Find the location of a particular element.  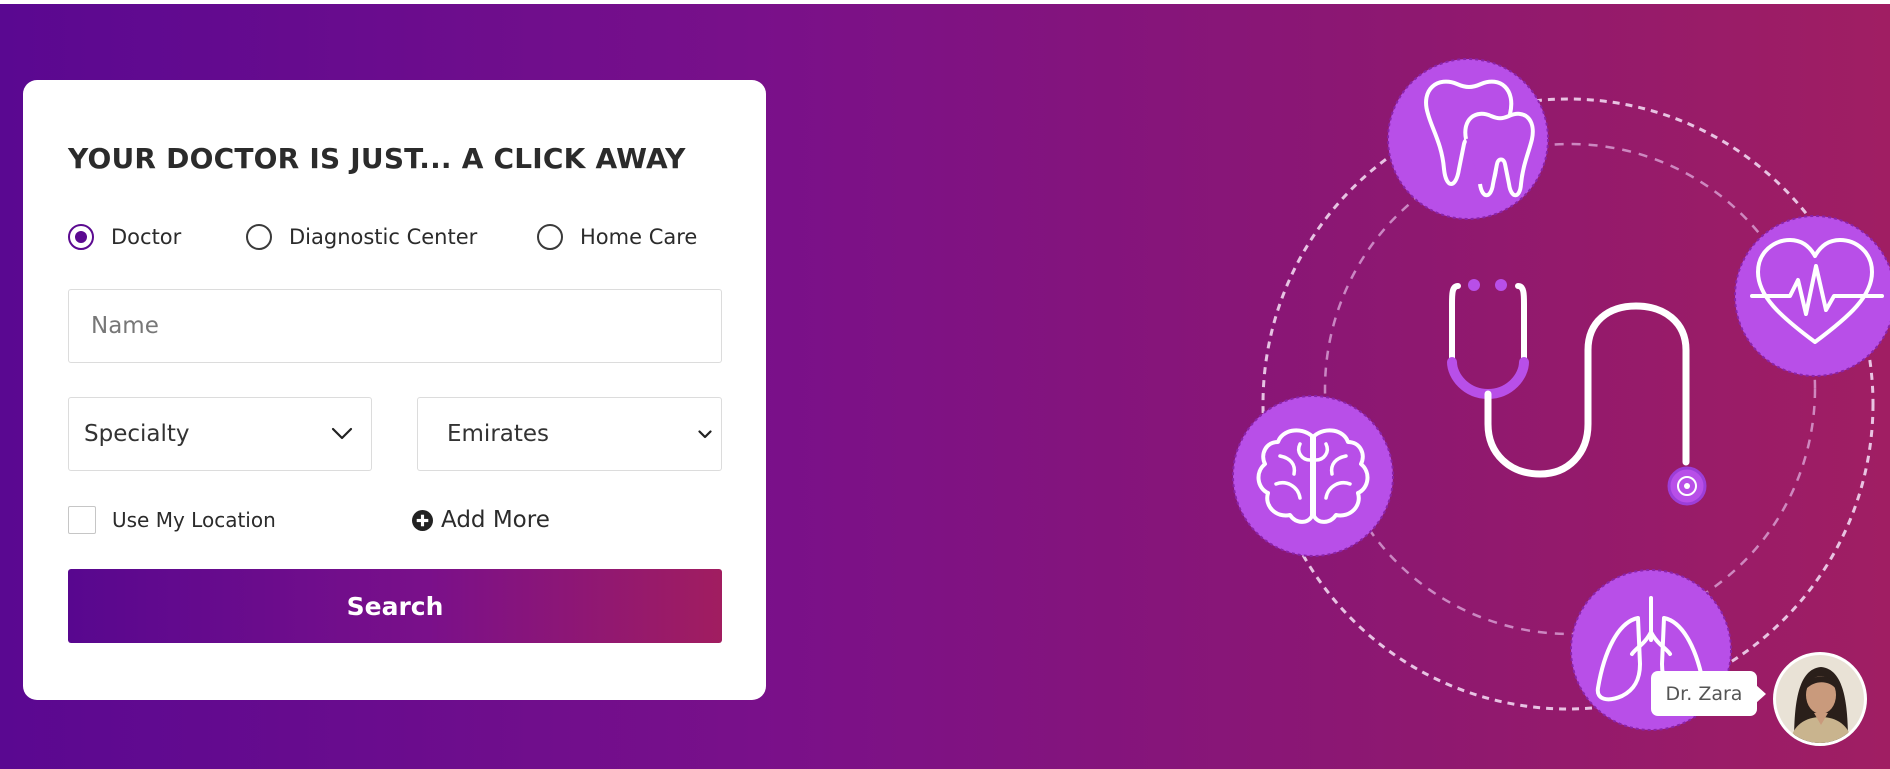

brain-icon is located at coordinates (1313, 476).